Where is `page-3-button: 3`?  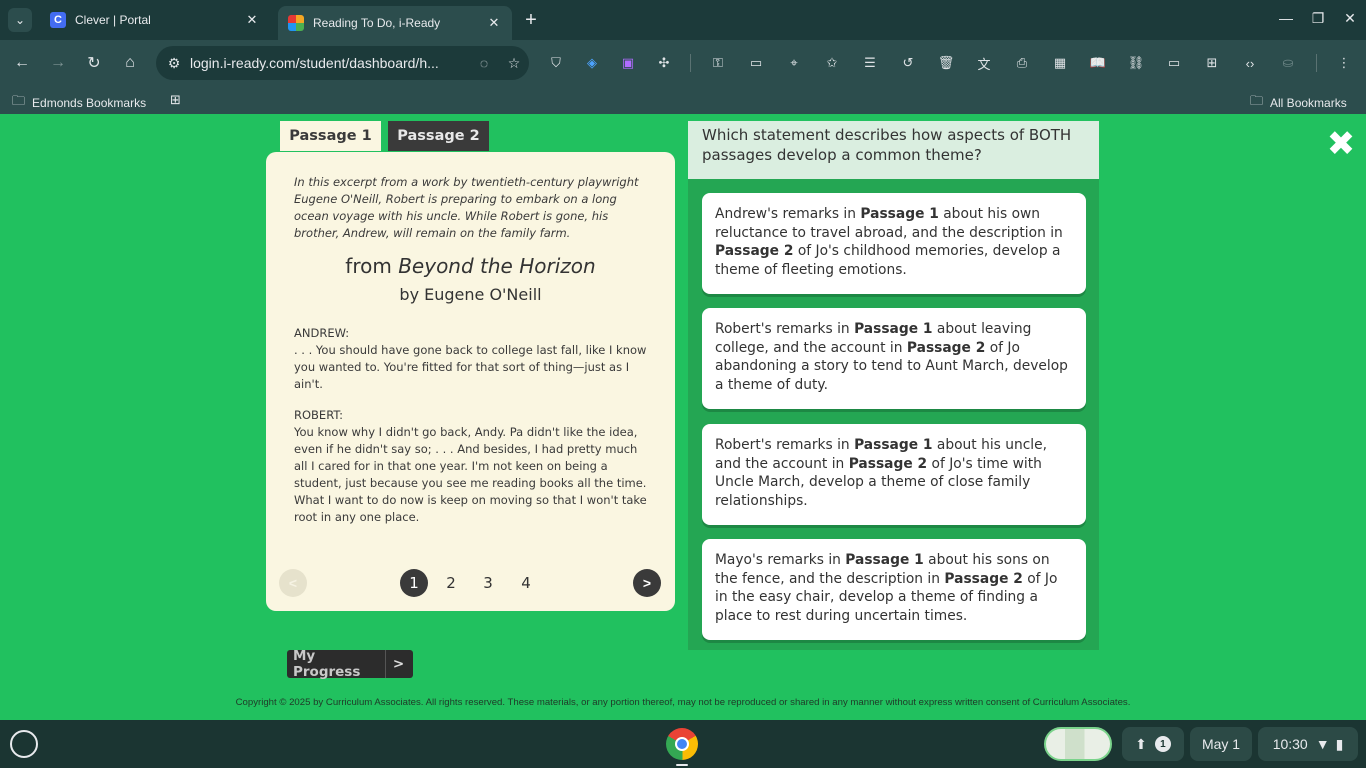 page-3-button: 3 is located at coordinates (488, 583).